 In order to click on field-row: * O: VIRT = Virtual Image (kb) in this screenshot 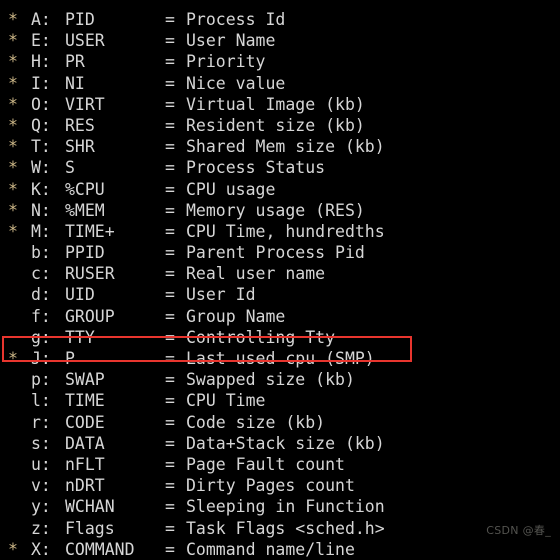, I will do `click(280, 104)`.